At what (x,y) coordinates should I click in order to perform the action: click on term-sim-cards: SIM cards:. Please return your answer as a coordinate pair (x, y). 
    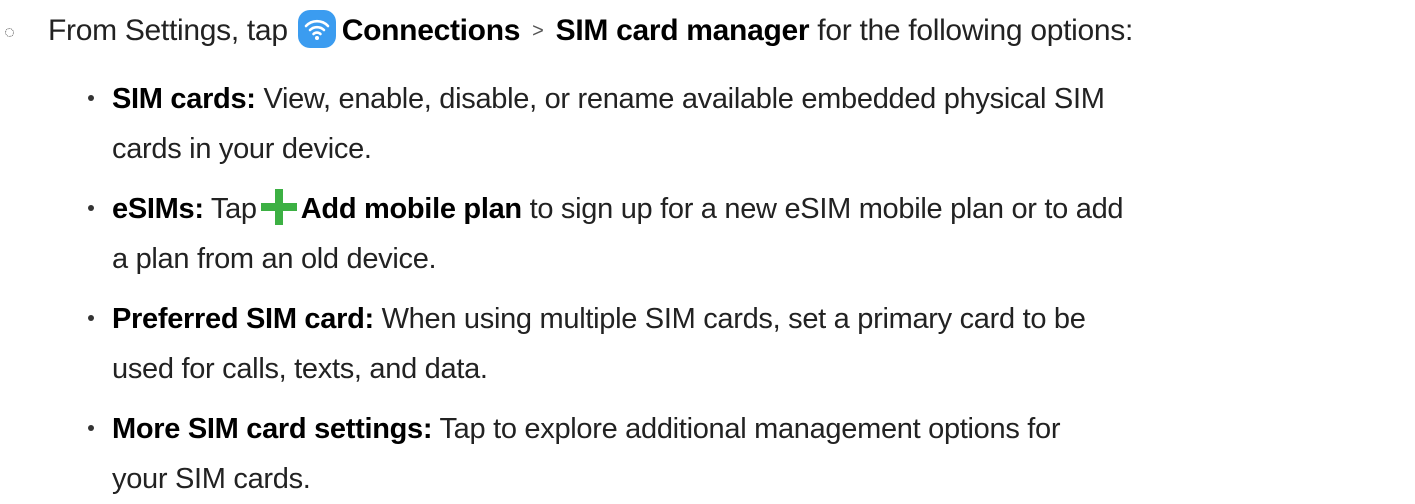
    Looking at the image, I should click on (184, 99).